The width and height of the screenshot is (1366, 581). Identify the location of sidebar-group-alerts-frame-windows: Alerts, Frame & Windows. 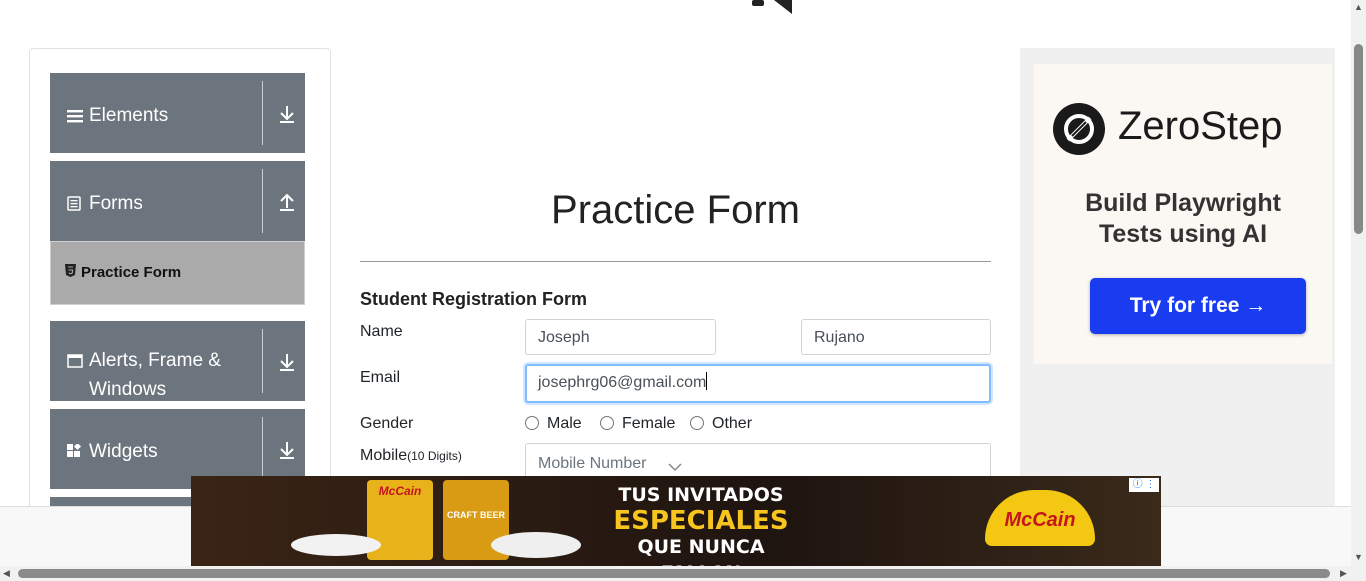
(177, 361).